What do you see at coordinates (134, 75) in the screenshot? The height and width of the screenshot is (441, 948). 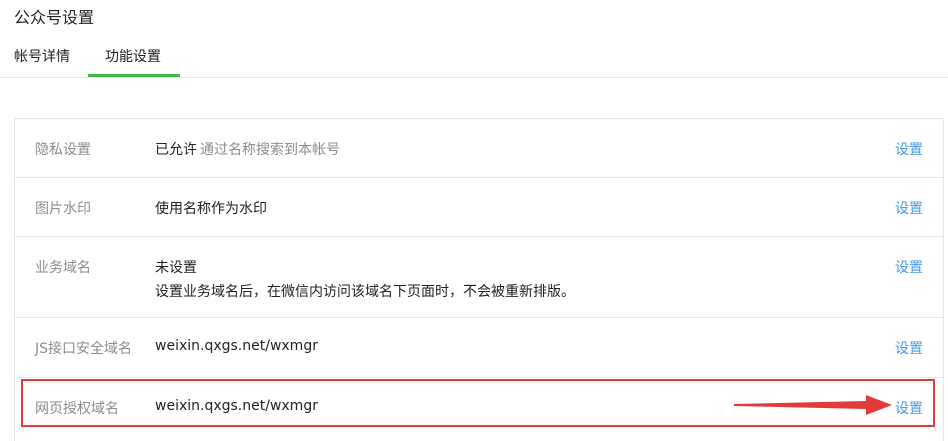 I see `active-tab-indicator` at bounding box center [134, 75].